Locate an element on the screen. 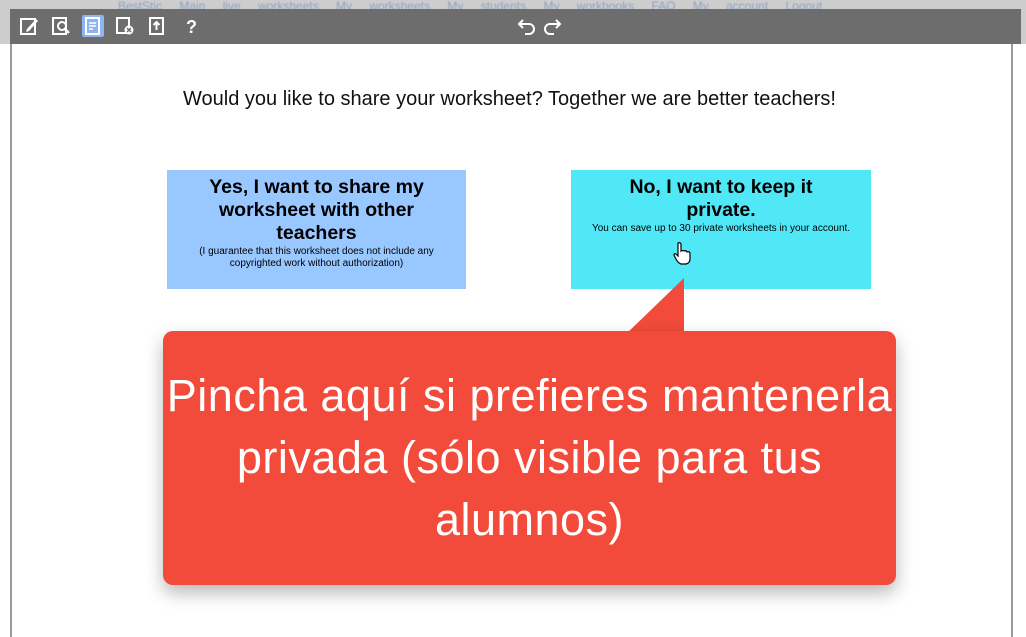  save-icon is located at coordinates (93, 26).